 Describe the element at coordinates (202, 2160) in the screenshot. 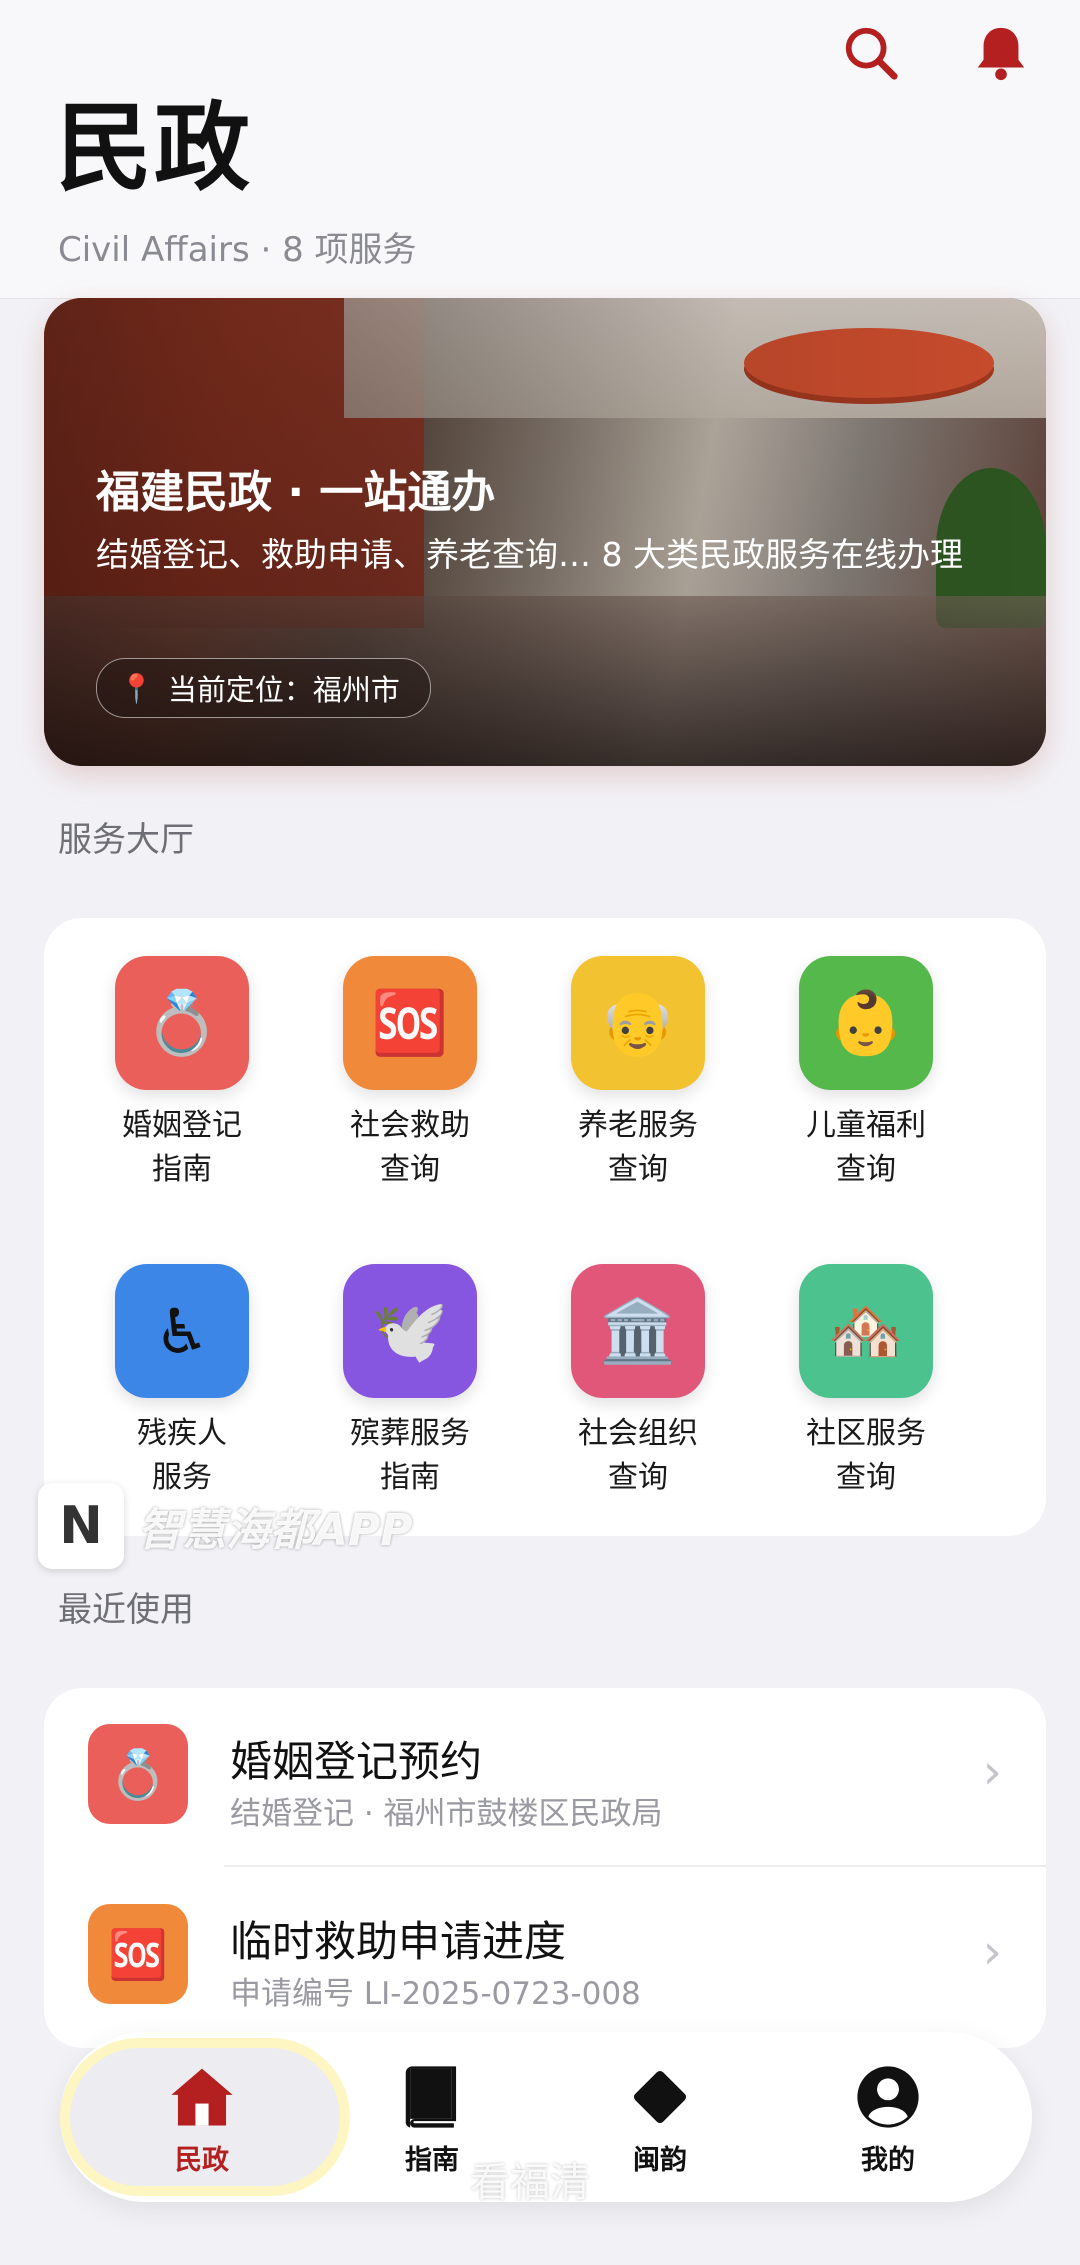

I see `tab-label: 民政` at that location.